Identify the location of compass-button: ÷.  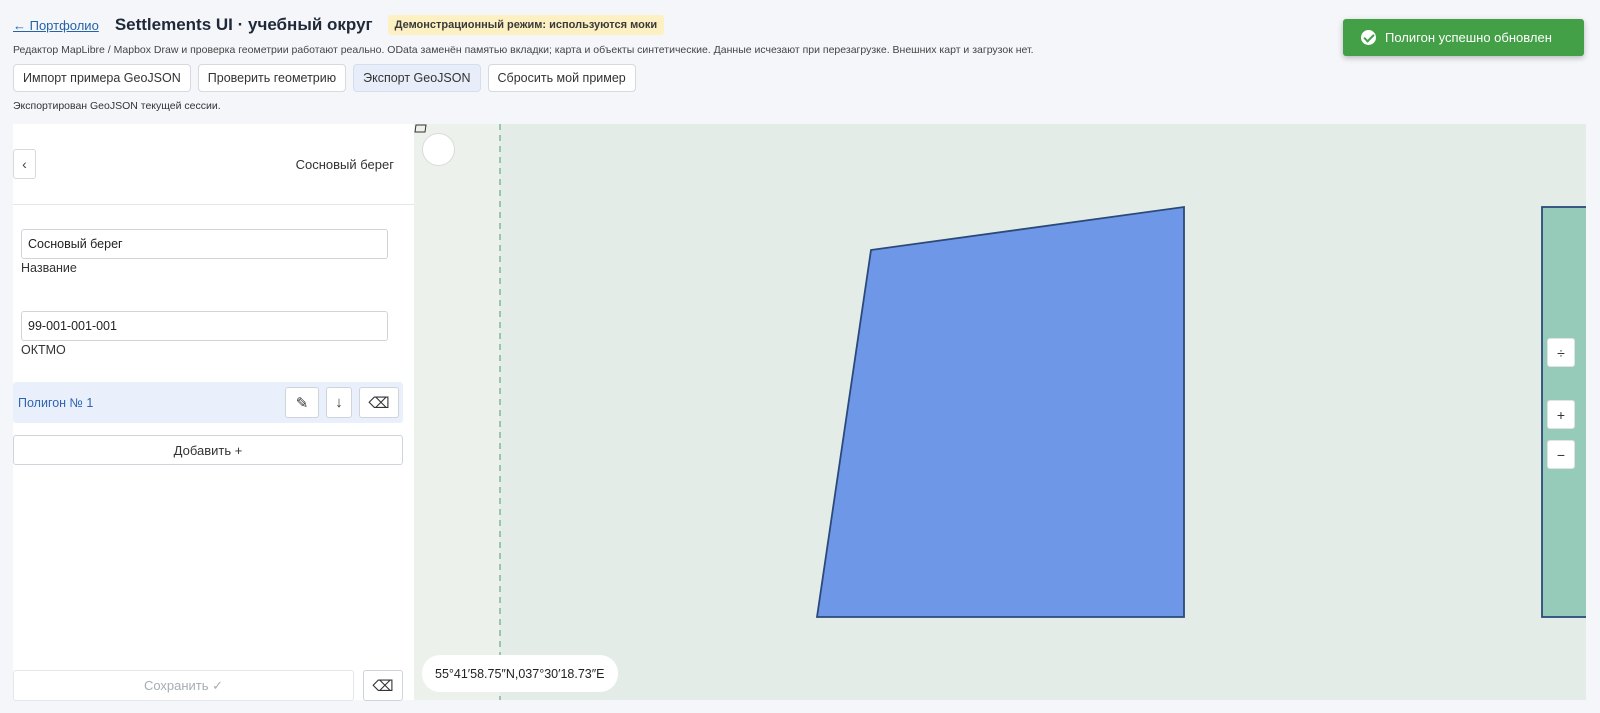
(1561, 352).